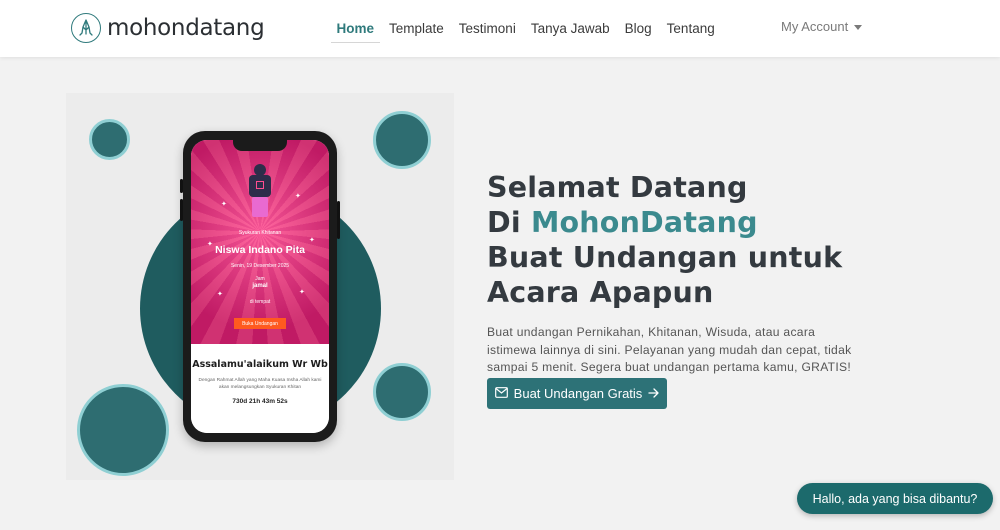  Describe the element at coordinates (260, 302) in the screenshot. I see `invitation-place: di tempat` at that location.